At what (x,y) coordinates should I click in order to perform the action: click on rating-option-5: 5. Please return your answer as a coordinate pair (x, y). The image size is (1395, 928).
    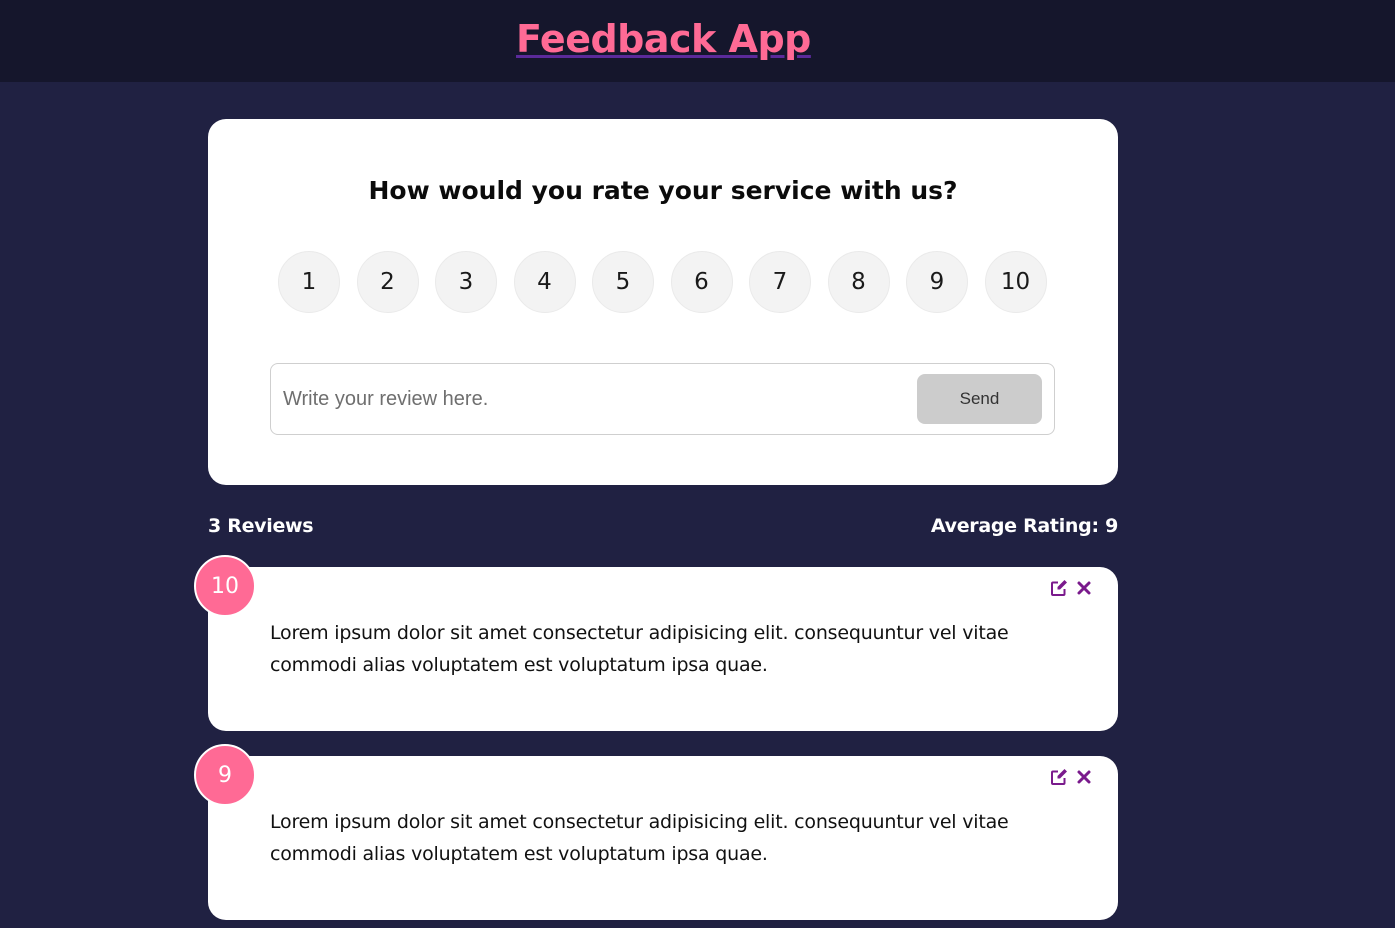
    Looking at the image, I should click on (623, 282).